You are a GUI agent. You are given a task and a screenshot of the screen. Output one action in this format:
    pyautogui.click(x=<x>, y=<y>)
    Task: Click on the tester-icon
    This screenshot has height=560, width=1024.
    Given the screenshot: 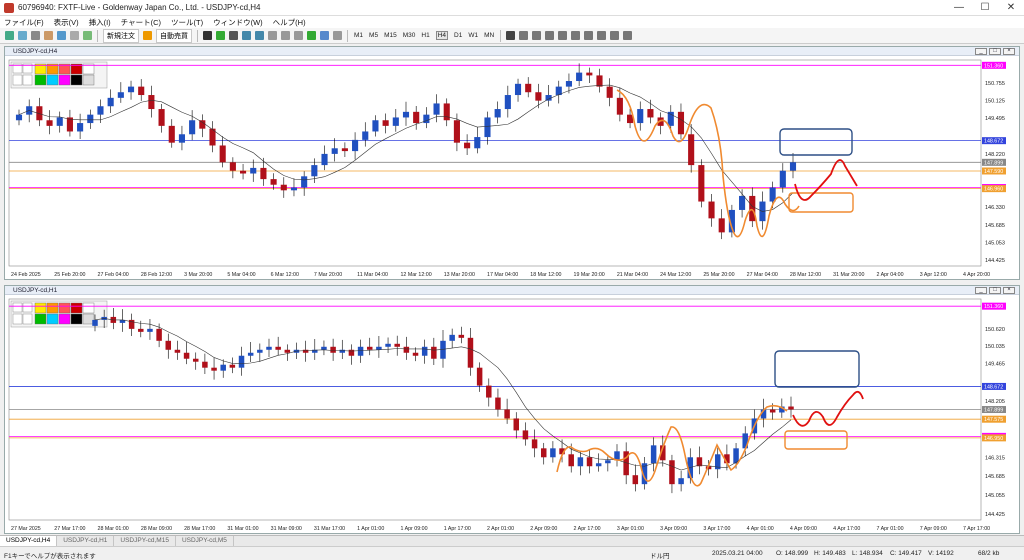 What is the action you would take?
    pyautogui.click(x=87, y=35)
    